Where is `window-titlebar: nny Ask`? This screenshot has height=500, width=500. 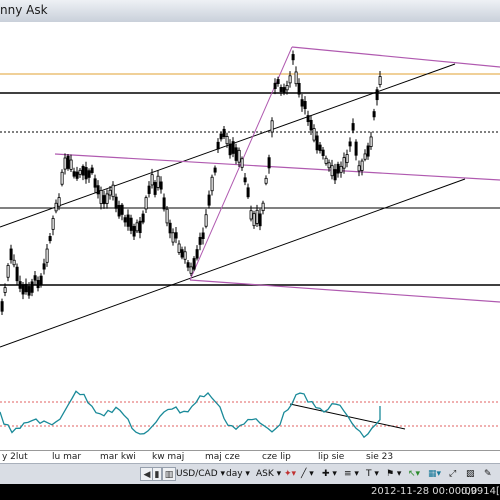
window-titlebar: nny Ask is located at coordinates (250, 11).